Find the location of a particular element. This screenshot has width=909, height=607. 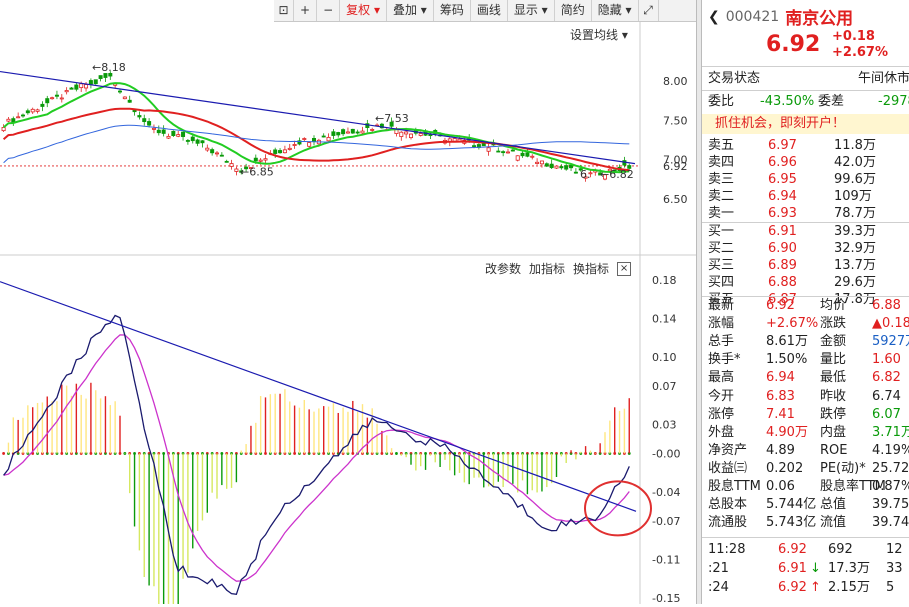

stat-value: 39.75亿 is located at coordinates (890, 505).